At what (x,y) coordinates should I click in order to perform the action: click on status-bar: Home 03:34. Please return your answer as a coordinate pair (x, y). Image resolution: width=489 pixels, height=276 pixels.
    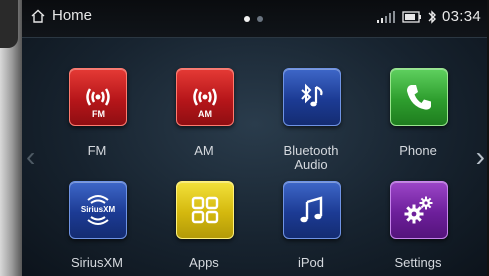
    Looking at the image, I should click on (254, 19).